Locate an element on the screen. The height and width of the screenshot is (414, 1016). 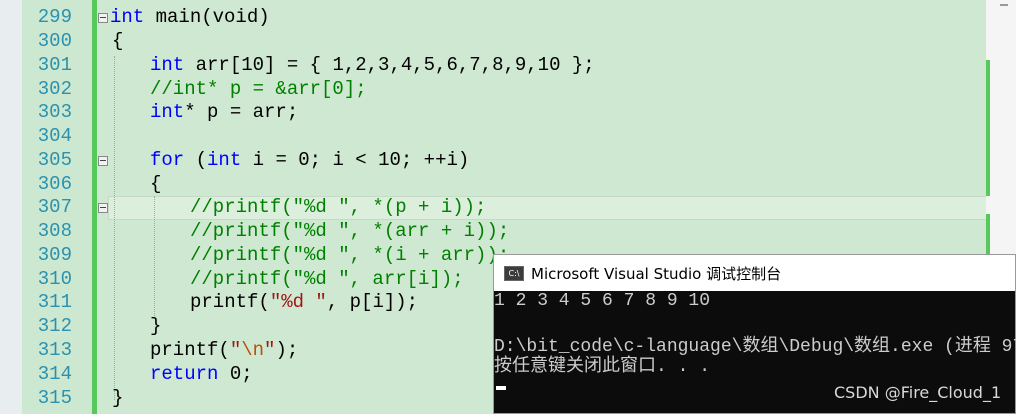
code-line-305: for (int i = 0; i < 10; ++i) is located at coordinates (310, 160).